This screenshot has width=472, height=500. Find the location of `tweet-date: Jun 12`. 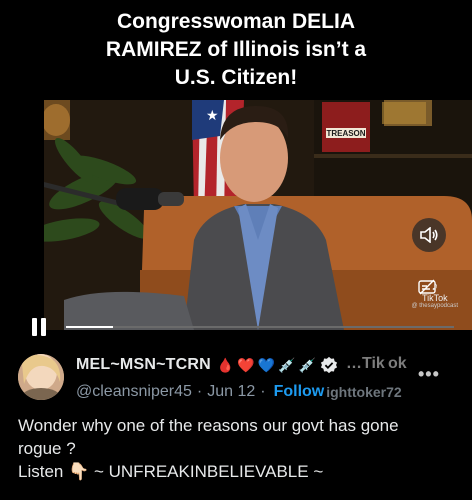

tweet-date: Jun 12 is located at coordinates (231, 392).